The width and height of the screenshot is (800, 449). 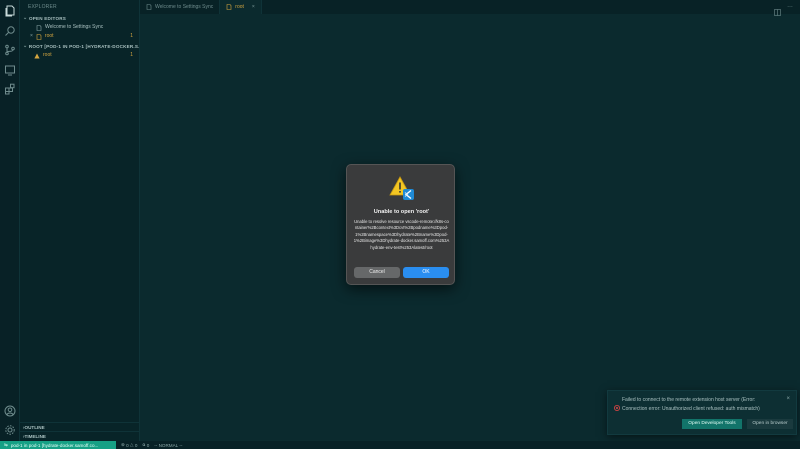 What do you see at coordinates (168, 445) in the screenshot?
I see `vim-mode: -- NORMAL --` at bounding box center [168, 445].